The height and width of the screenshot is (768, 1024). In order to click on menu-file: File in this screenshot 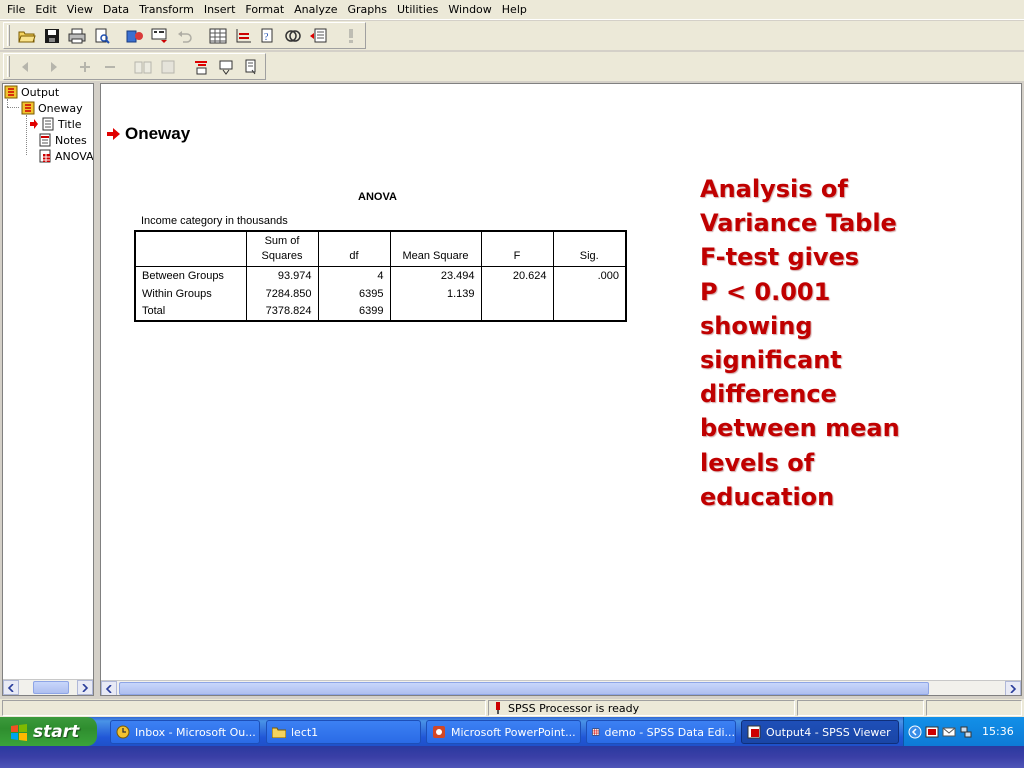, I will do `click(16, 10)`.